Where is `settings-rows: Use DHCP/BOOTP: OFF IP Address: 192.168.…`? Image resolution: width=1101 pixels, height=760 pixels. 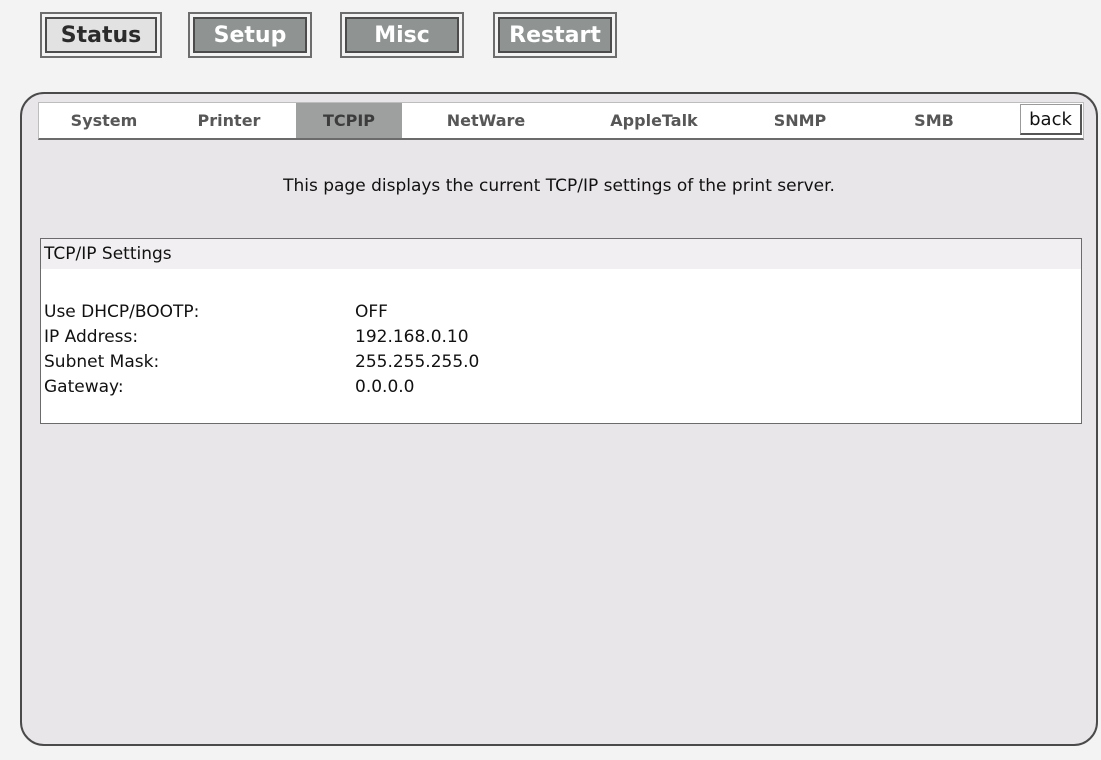
settings-rows: Use DHCP/BOOTP: OFF IP Address: 192.168.… is located at coordinates (559, 349).